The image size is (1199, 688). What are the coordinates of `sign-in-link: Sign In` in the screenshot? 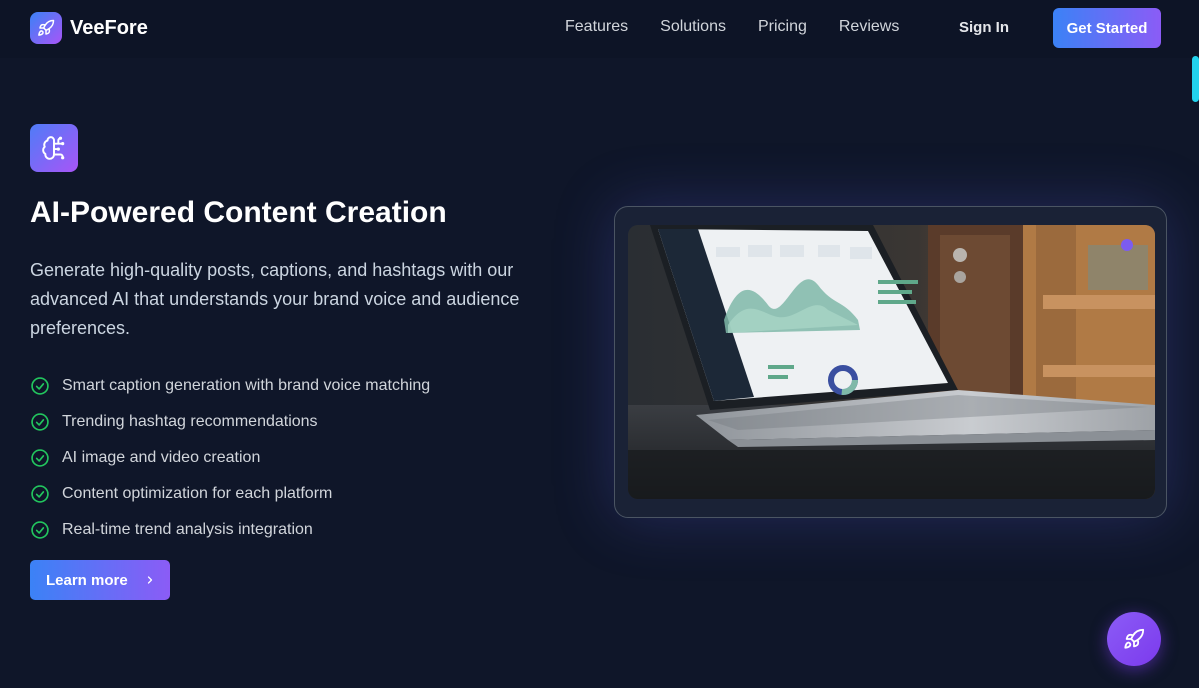 It's located at (984, 27).